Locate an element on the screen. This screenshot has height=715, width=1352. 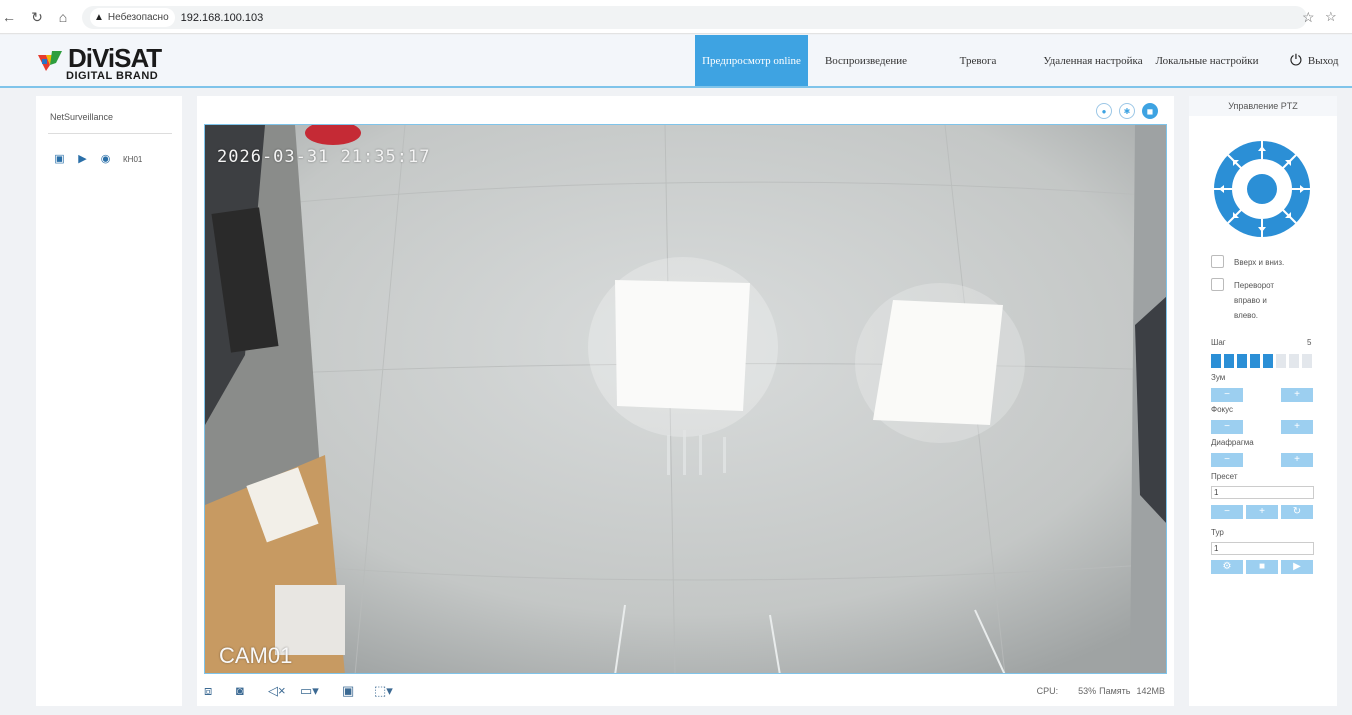
step-label: Шаг is located at coordinates (1218, 342).